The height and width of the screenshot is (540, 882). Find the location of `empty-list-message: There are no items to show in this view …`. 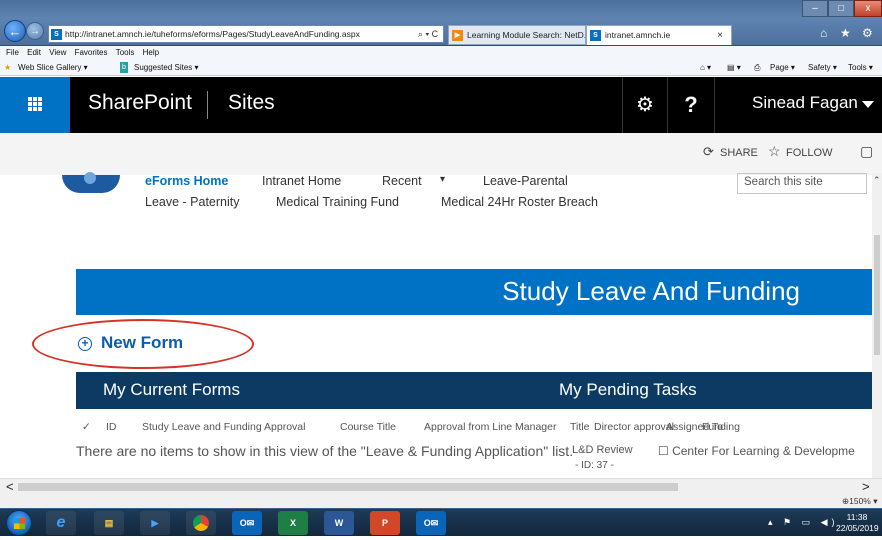

empty-list-message: There are no items to show in this view … is located at coordinates (325, 451).